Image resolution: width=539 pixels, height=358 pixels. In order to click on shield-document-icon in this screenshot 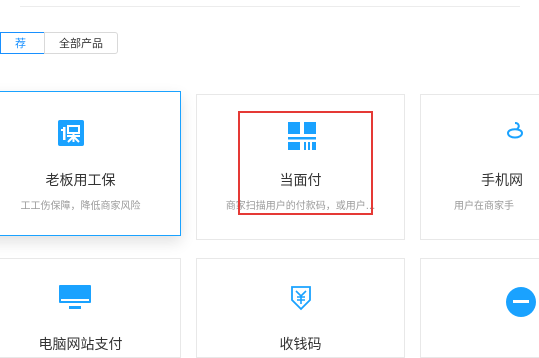, I will do `click(71, 133)`.